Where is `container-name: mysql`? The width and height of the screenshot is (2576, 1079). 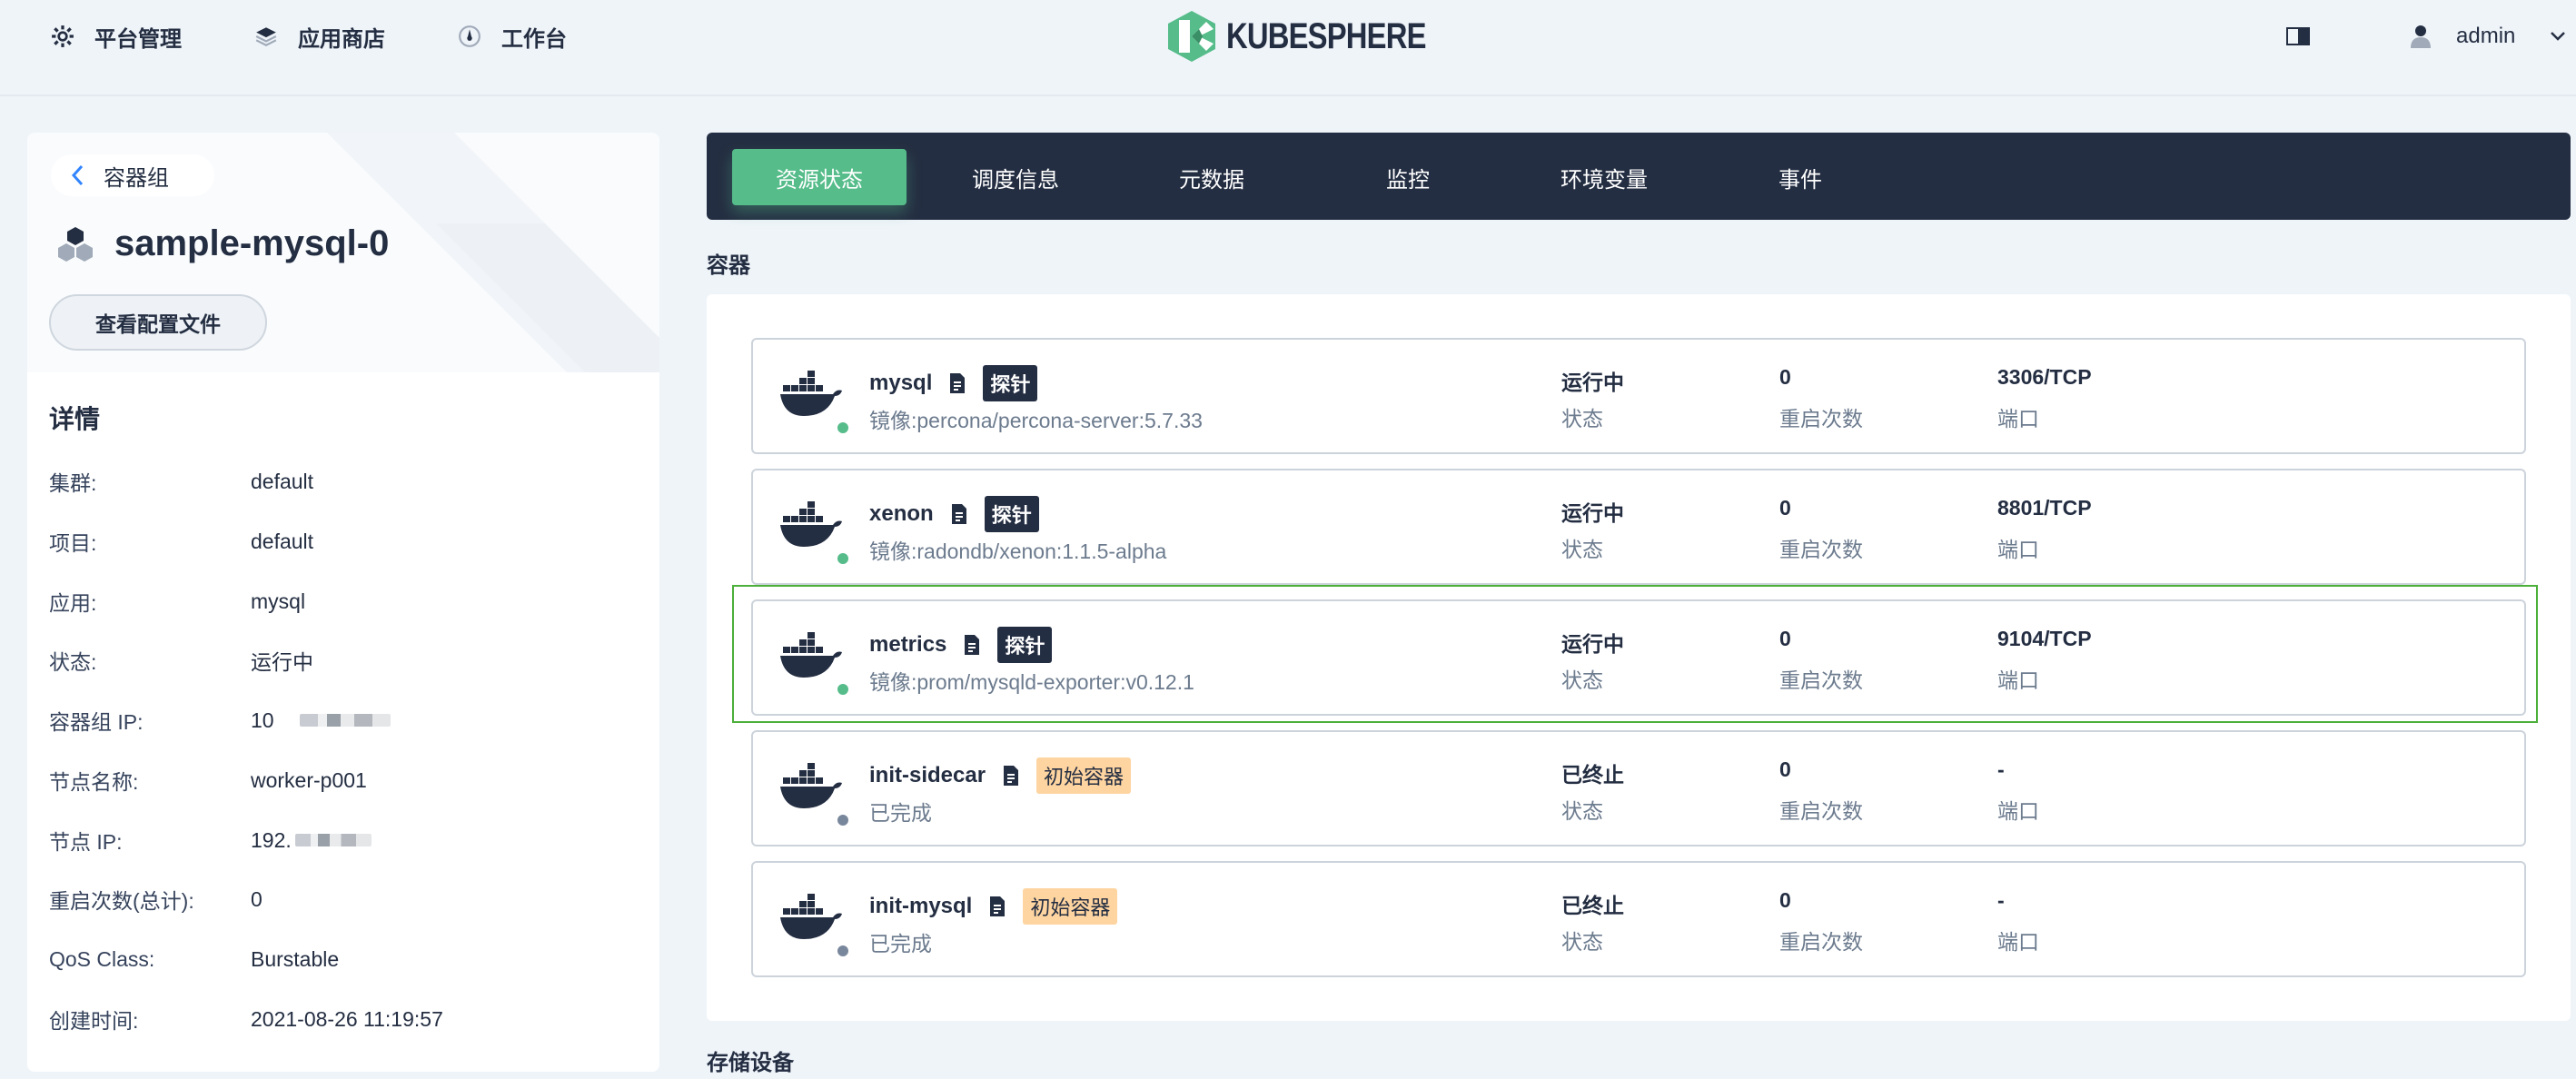
container-name: mysql is located at coordinates (901, 383).